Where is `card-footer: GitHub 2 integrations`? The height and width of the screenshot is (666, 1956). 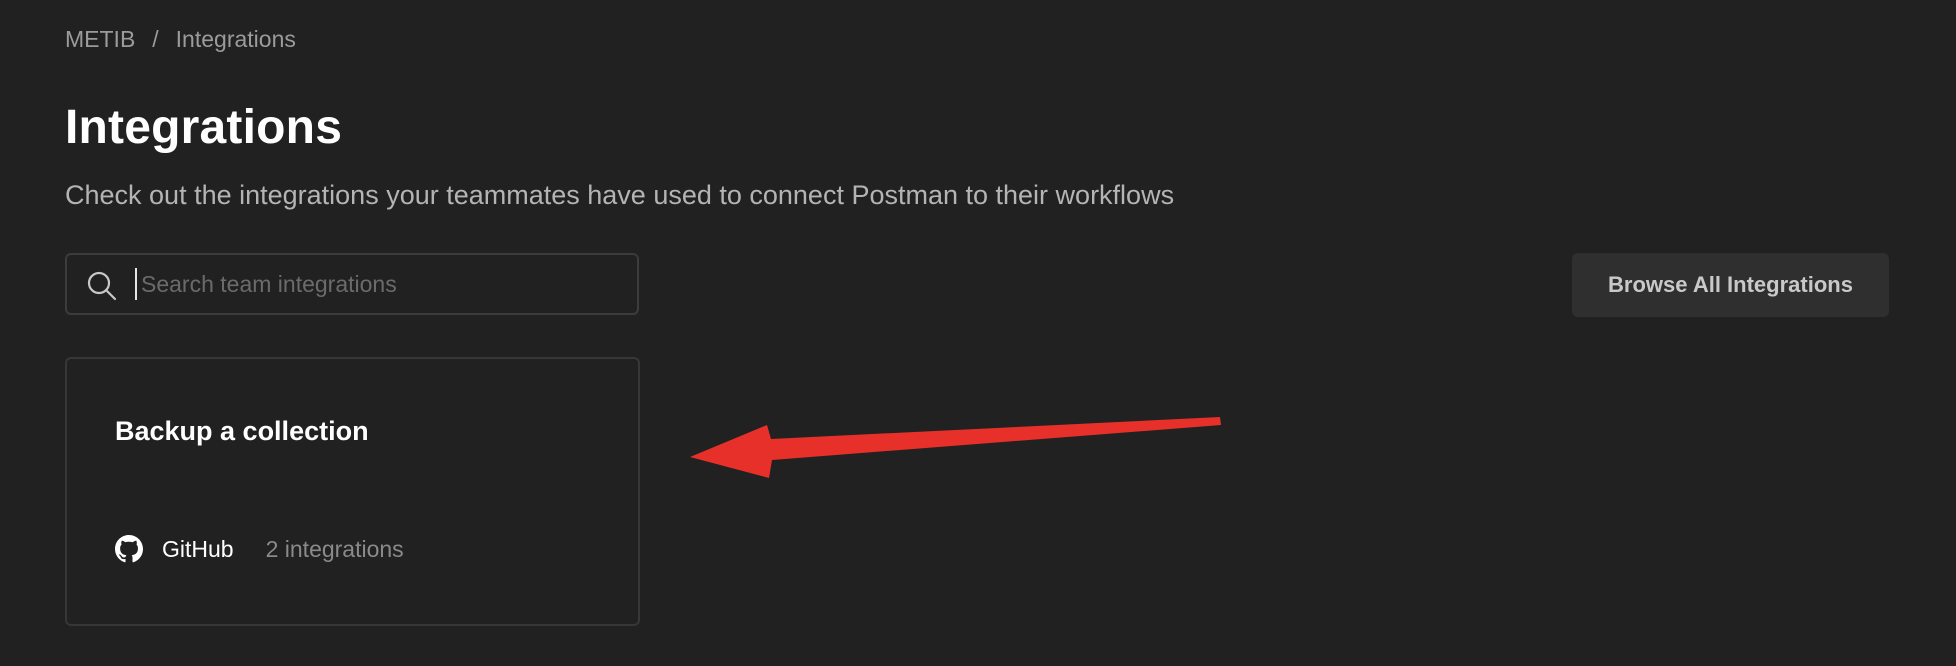
card-footer: GitHub 2 integrations is located at coordinates (259, 549).